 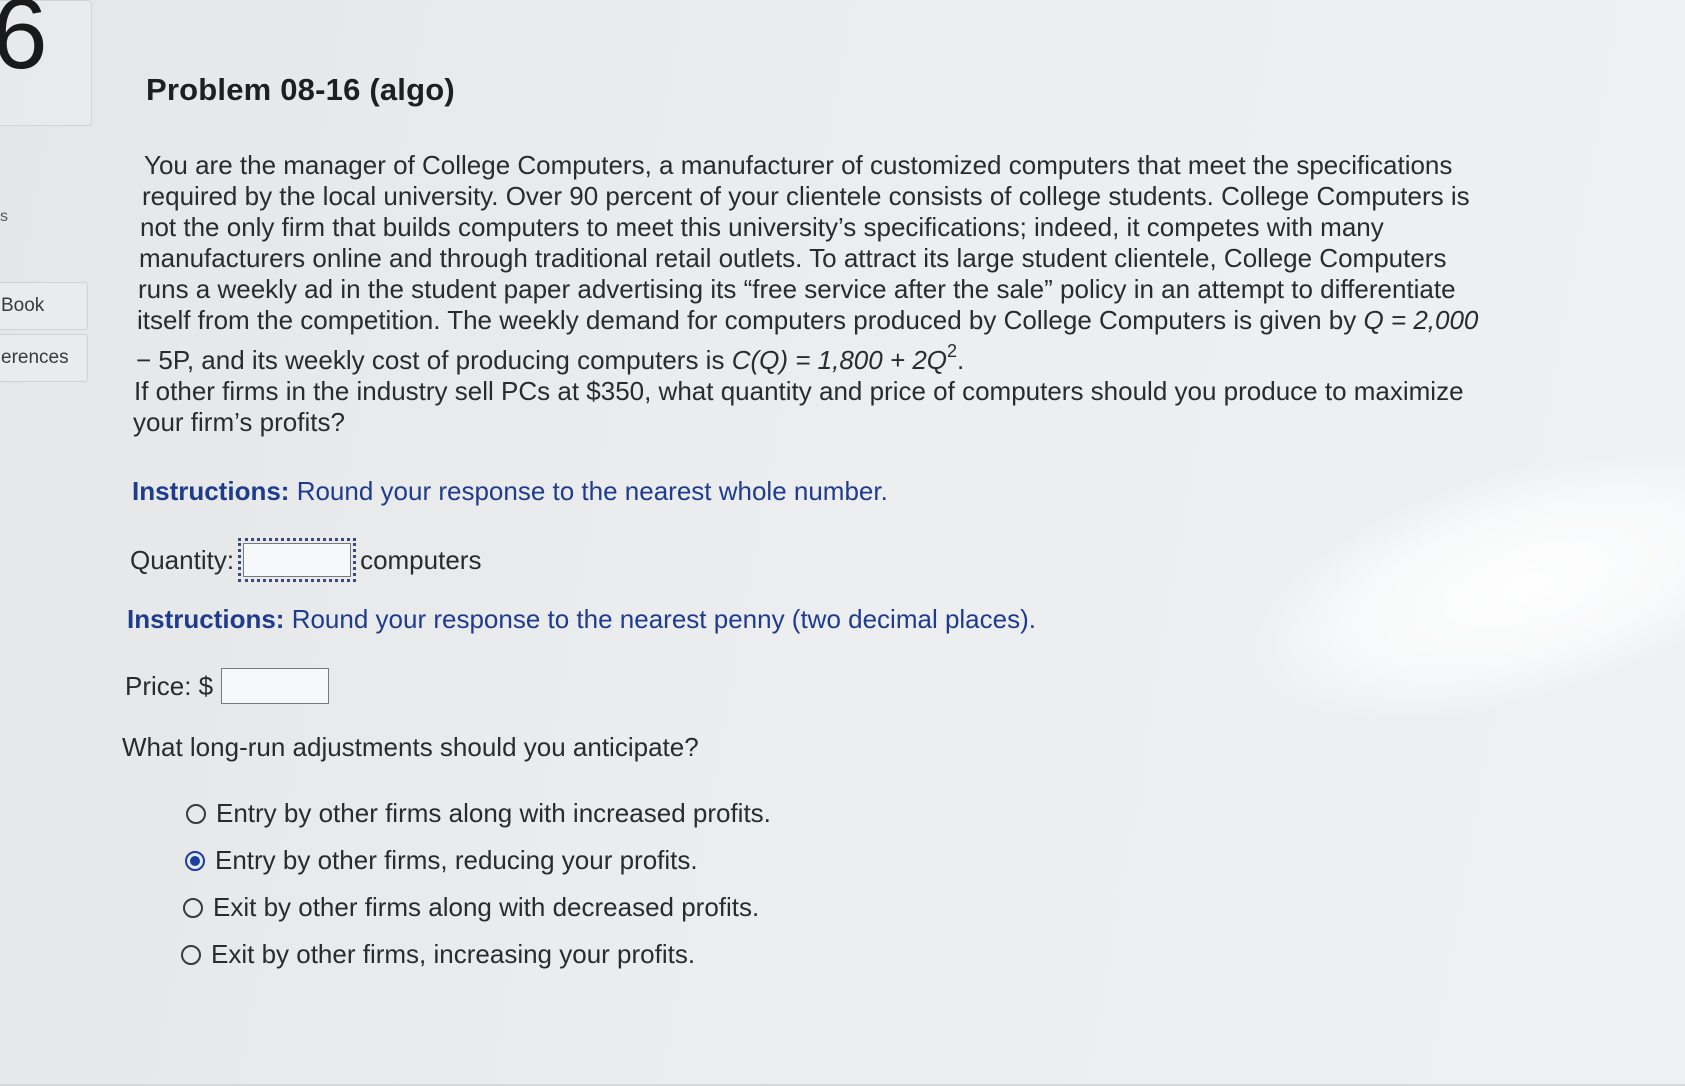 I want to click on references-button: erences, so click(x=44, y=358).